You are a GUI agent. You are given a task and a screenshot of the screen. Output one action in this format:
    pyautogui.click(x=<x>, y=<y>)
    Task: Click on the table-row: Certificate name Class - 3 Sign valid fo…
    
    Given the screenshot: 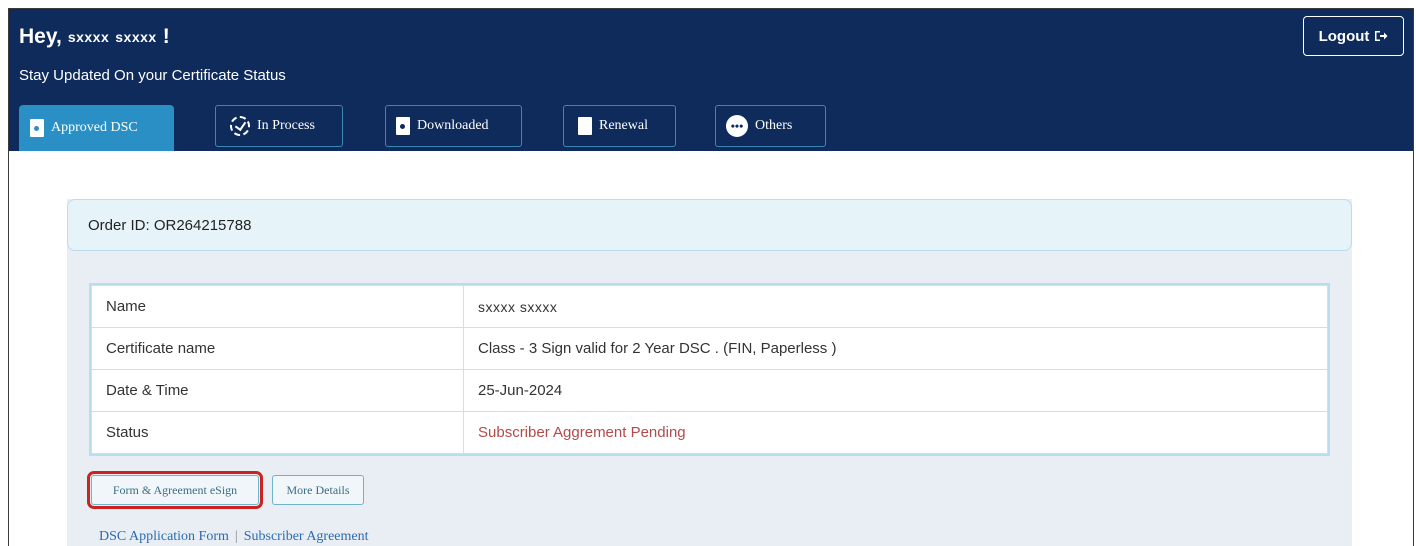 What is the action you would take?
    pyautogui.click(x=709, y=348)
    